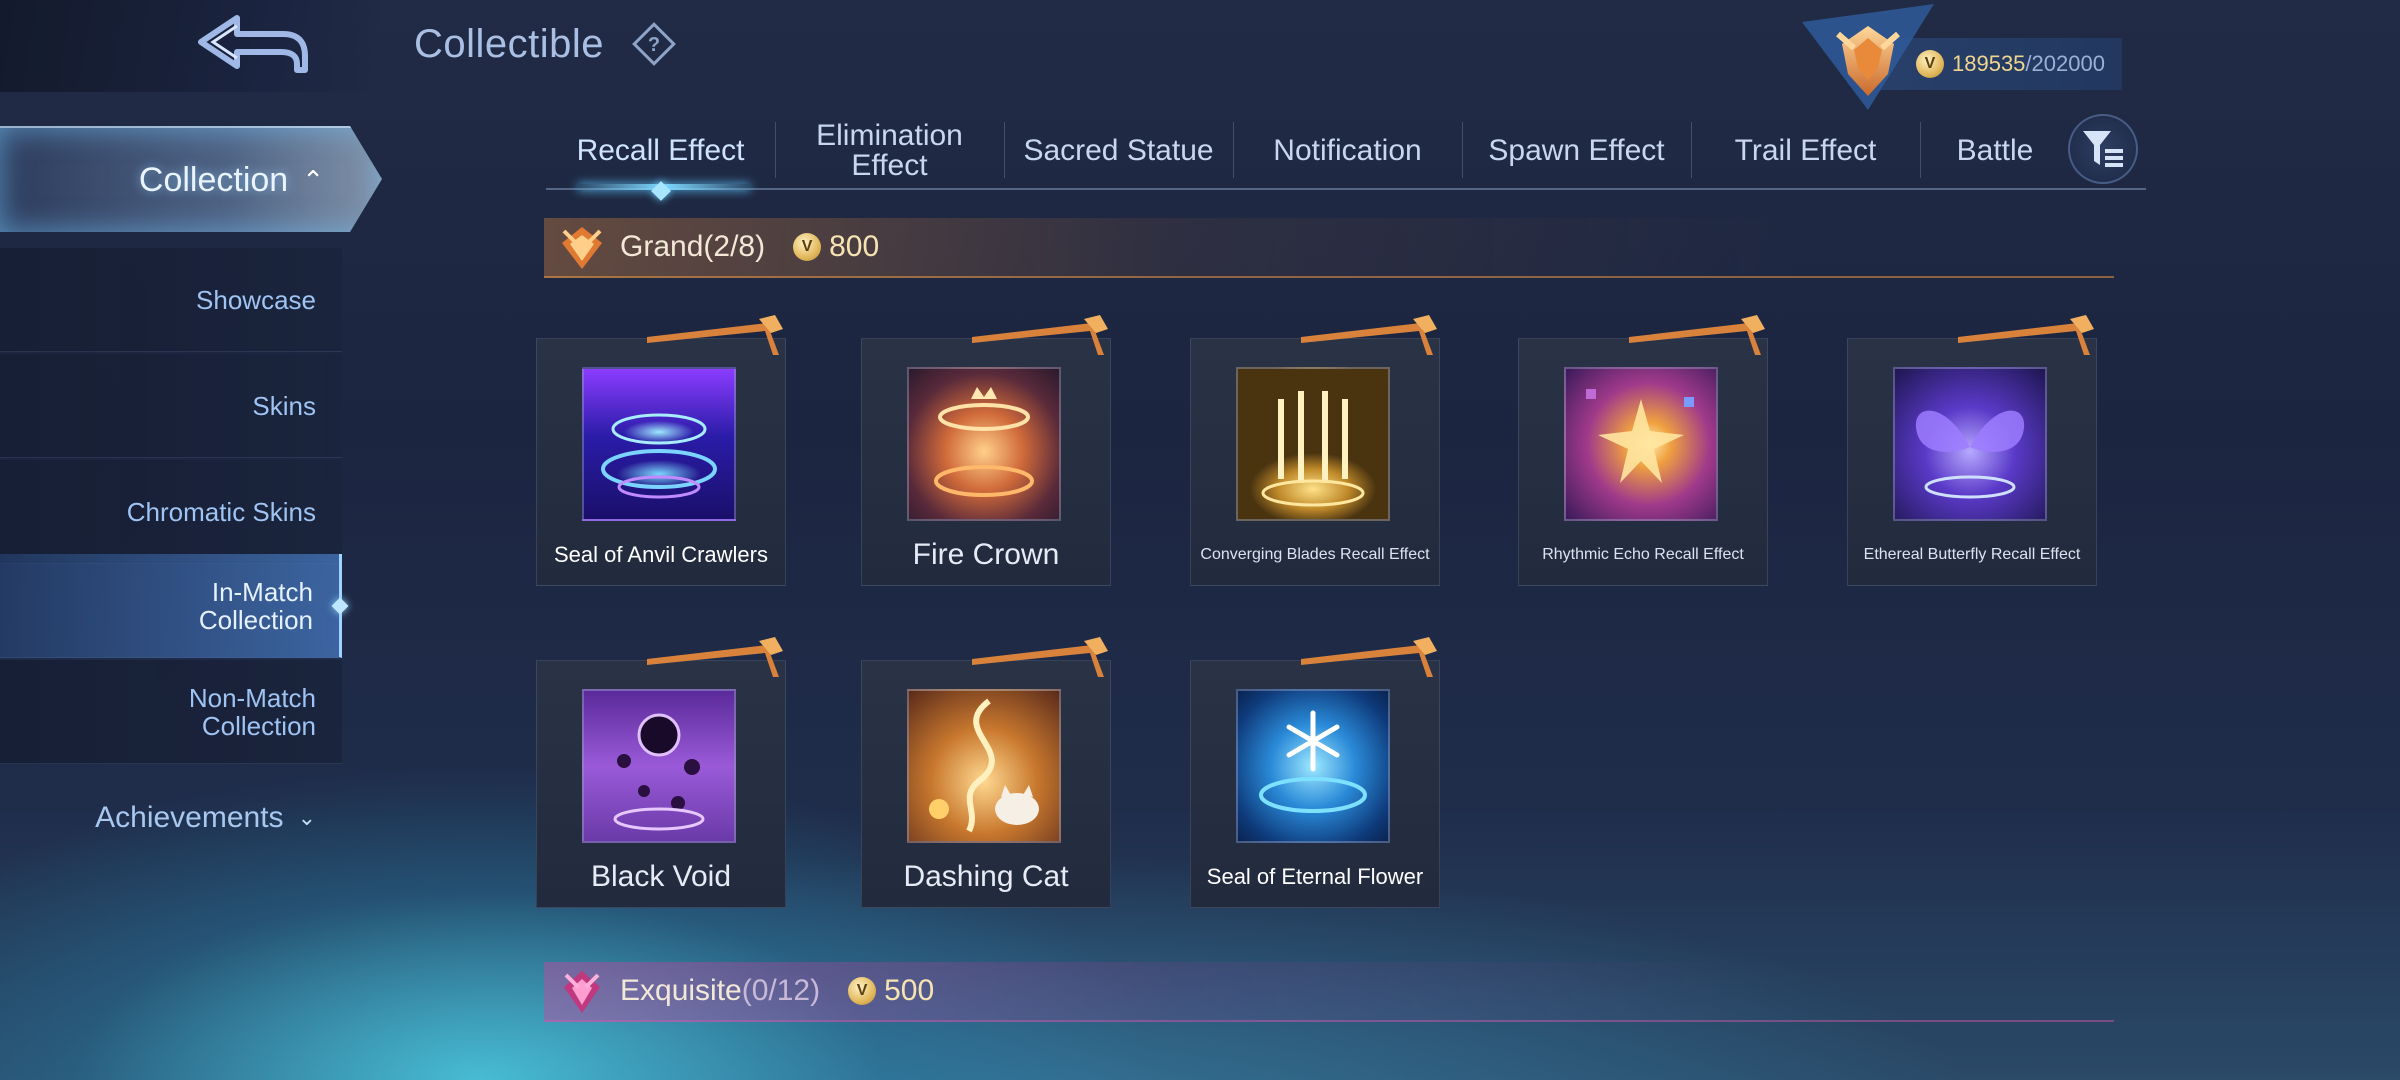 This screenshot has height=1080, width=2400. I want to click on tab-label: Recall Effect, so click(660, 150).